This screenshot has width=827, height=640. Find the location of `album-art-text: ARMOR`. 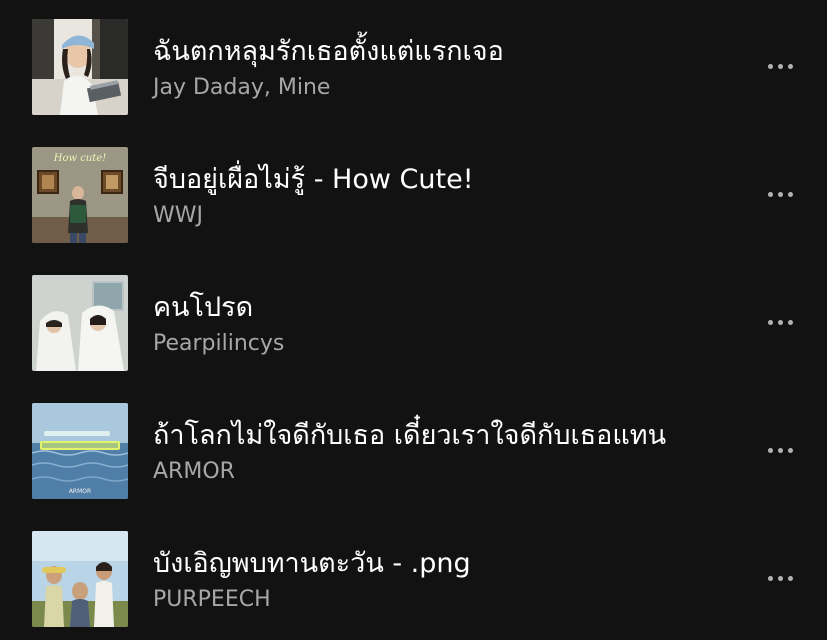

album-art-text: ARMOR is located at coordinates (80, 491).